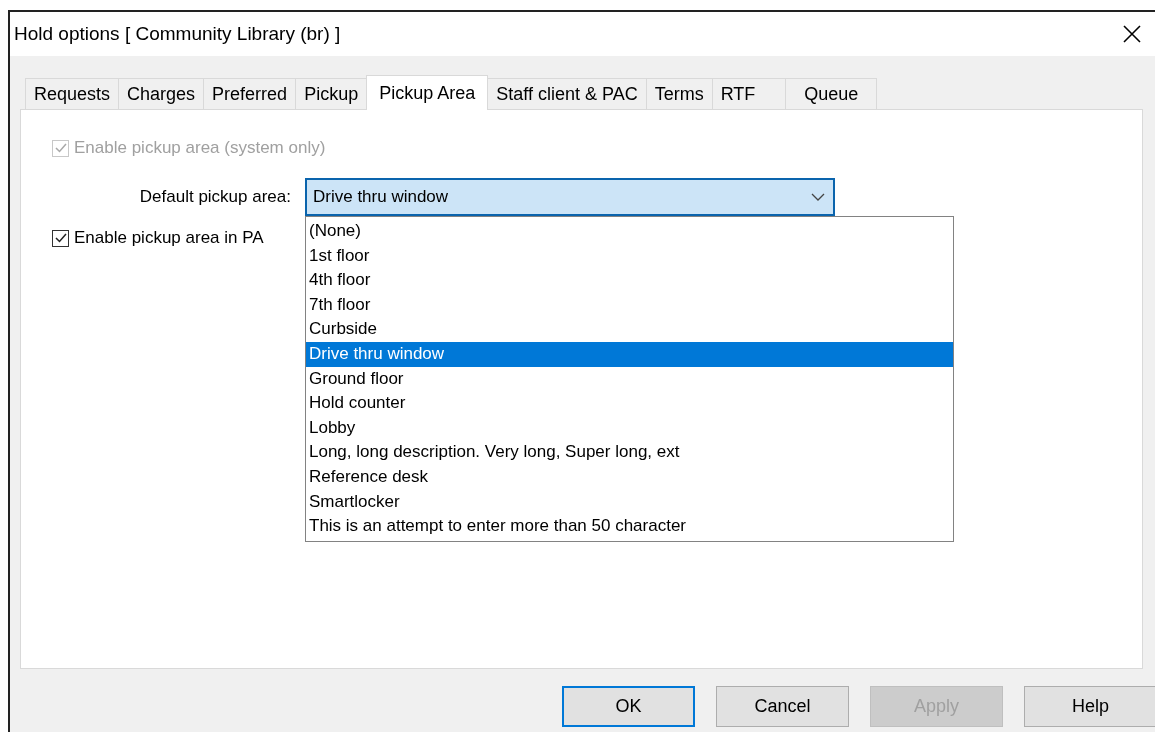 Image resolution: width=1155 pixels, height=732 pixels. Describe the element at coordinates (782, 706) in the screenshot. I see `dialog-button: Cancel` at that location.